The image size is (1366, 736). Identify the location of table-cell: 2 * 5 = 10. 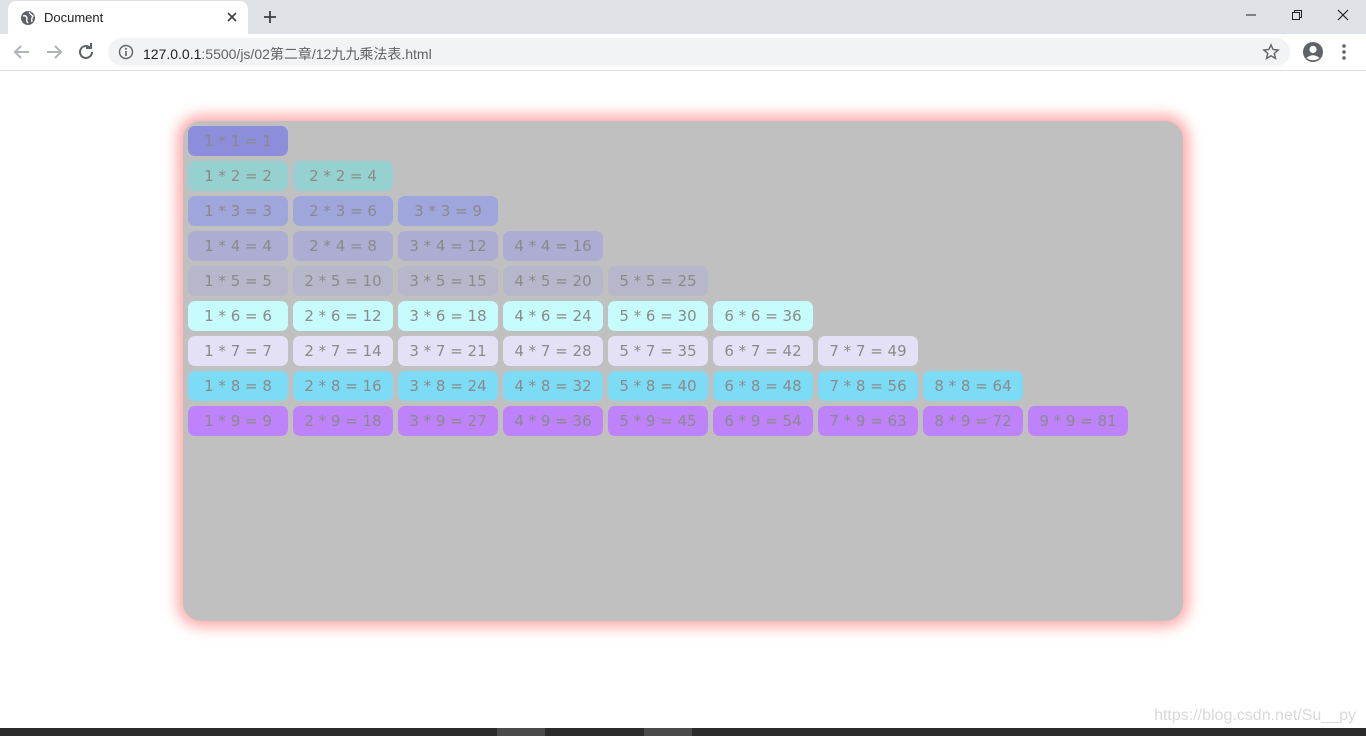
(343, 281).